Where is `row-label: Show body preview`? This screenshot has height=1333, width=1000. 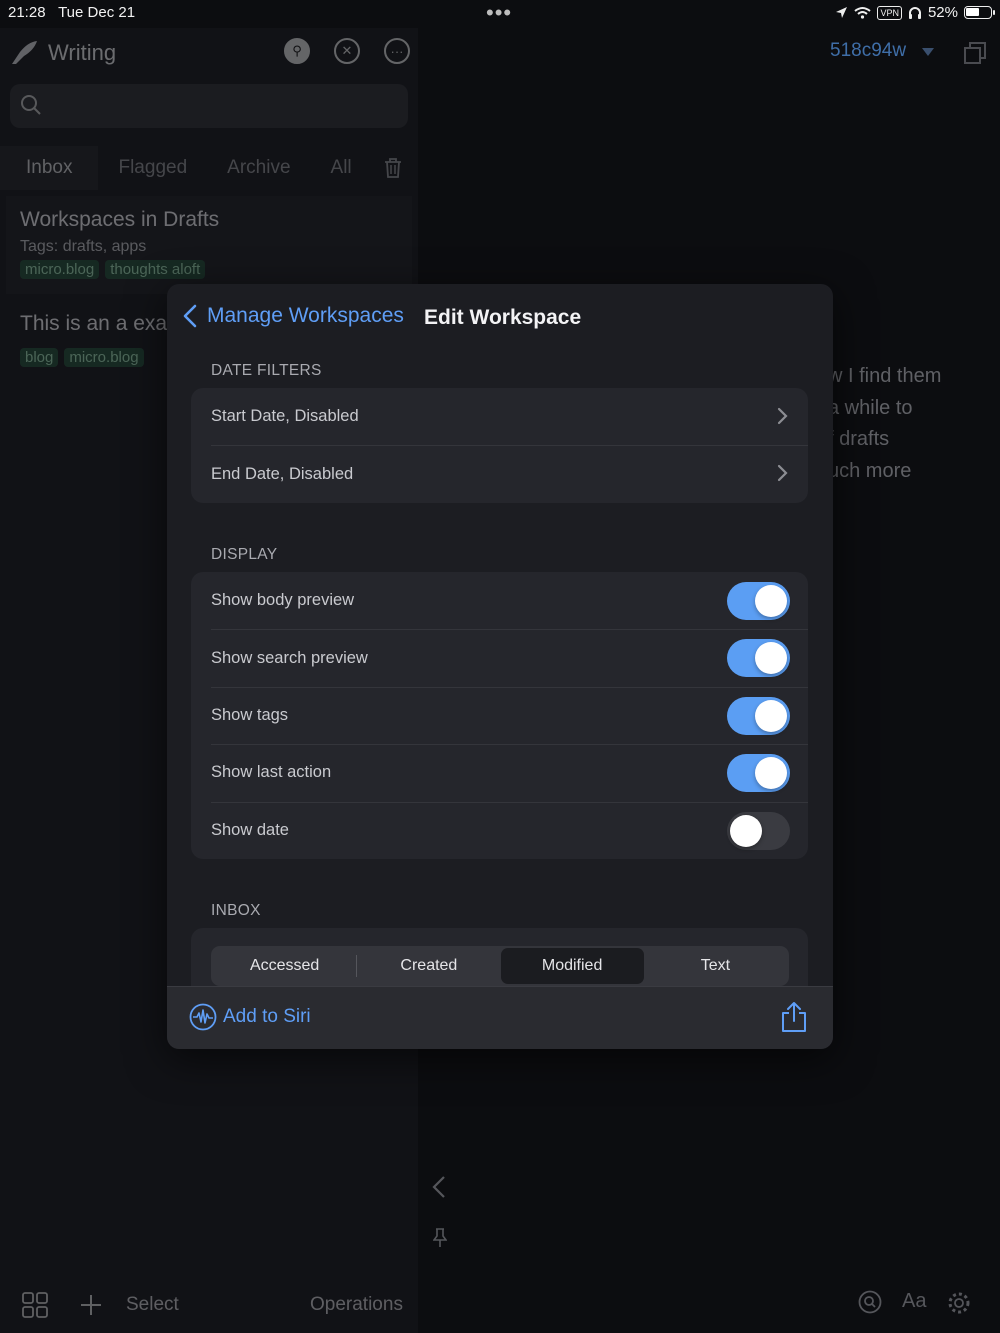
row-label: Show body preview is located at coordinates (283, 600).